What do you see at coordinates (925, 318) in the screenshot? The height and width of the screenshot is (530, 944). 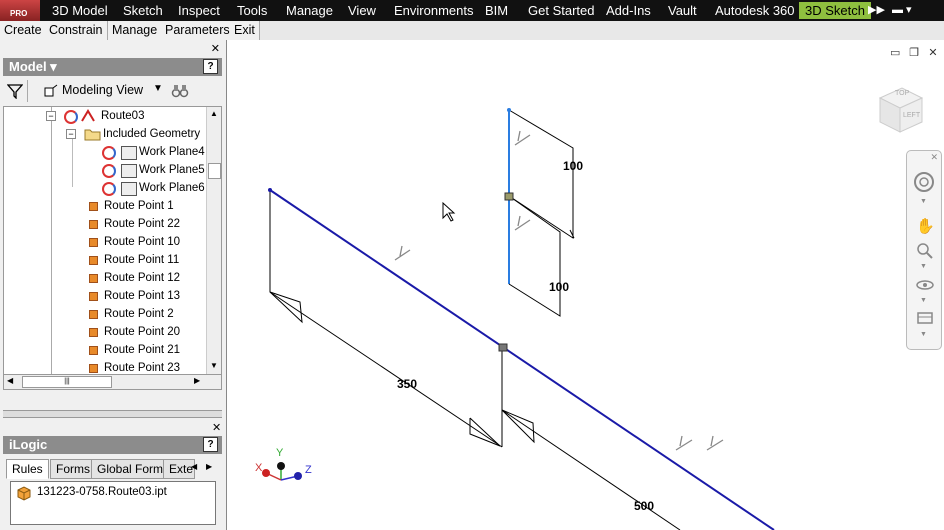 I see `look-at-icon` at bounding box center [925, 318].